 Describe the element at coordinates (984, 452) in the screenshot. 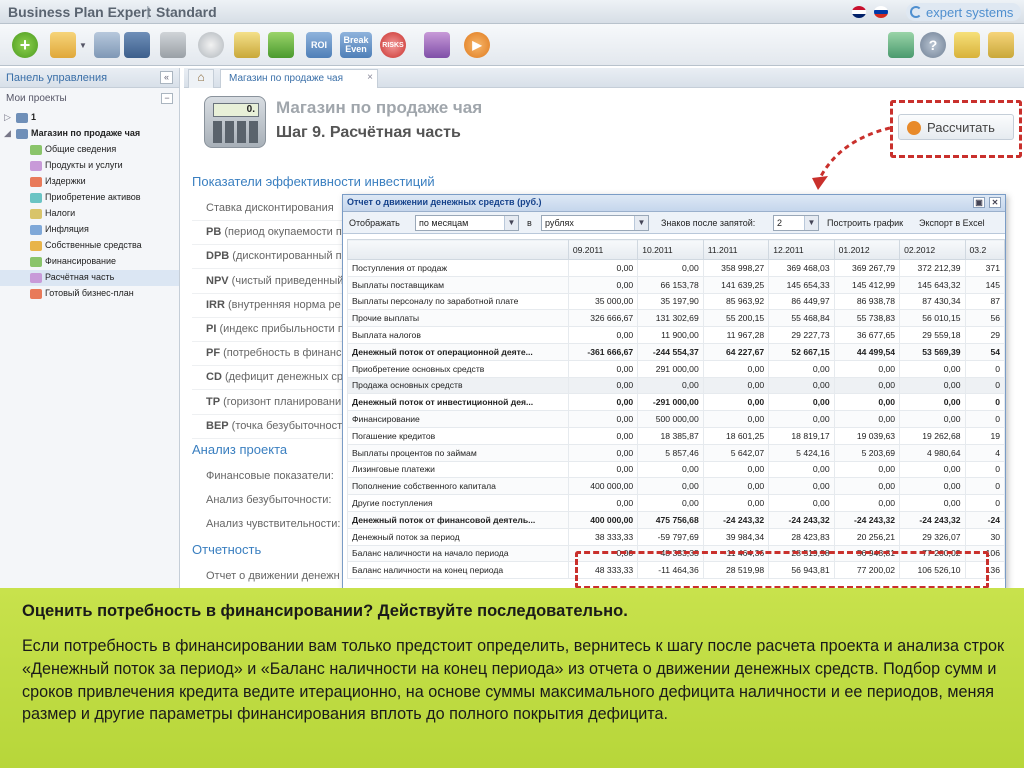

I see `value-cell: 4` at that location.